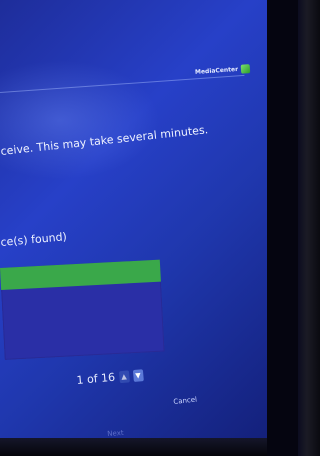 The height and width of the screenshot is (456, 320). What do you see at coordinates (216, 70) in the screenshot?
I see `brand-label: MediaCenter` at bounding box center [216, 70].